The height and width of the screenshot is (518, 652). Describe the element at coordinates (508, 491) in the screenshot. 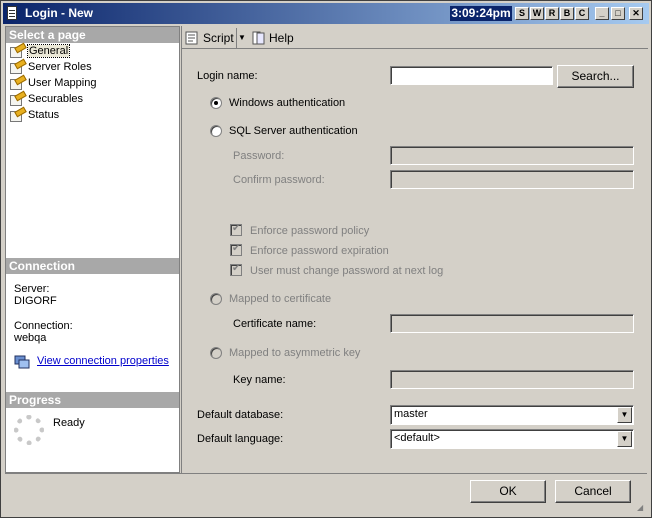

I see `ok-button: OK` at that location.